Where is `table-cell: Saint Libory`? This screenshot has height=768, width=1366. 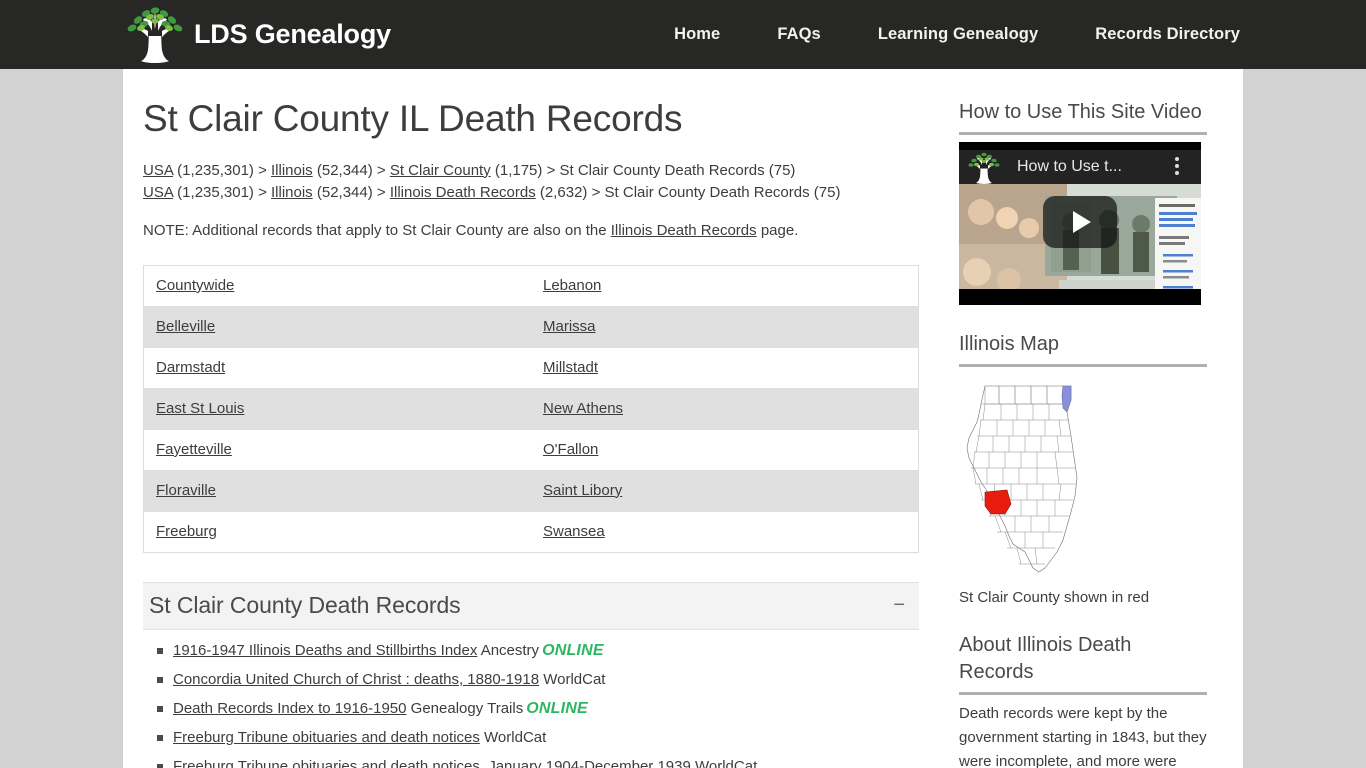 table-cell: Saint Libory is located at coordinates (725, 491).